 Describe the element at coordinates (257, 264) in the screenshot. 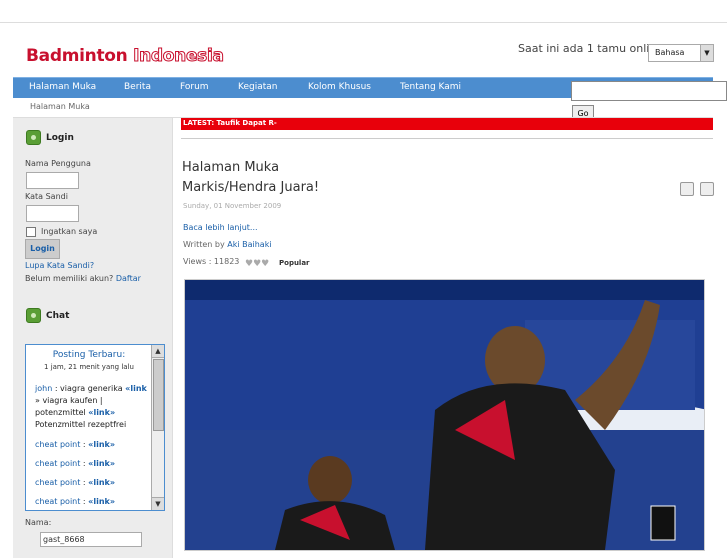

I see `rating-hearts-icon: ♥♥♥` at that location.